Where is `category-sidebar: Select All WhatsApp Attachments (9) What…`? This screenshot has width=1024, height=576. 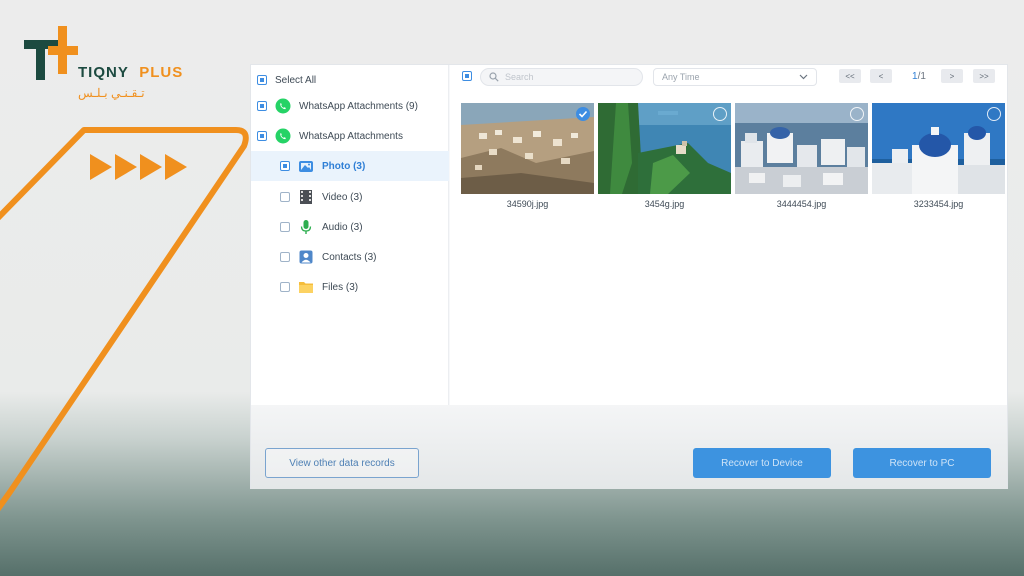 category-sidebar: Select All WhatsApp Attachments (9) What… is located at coordinates (350, 235).